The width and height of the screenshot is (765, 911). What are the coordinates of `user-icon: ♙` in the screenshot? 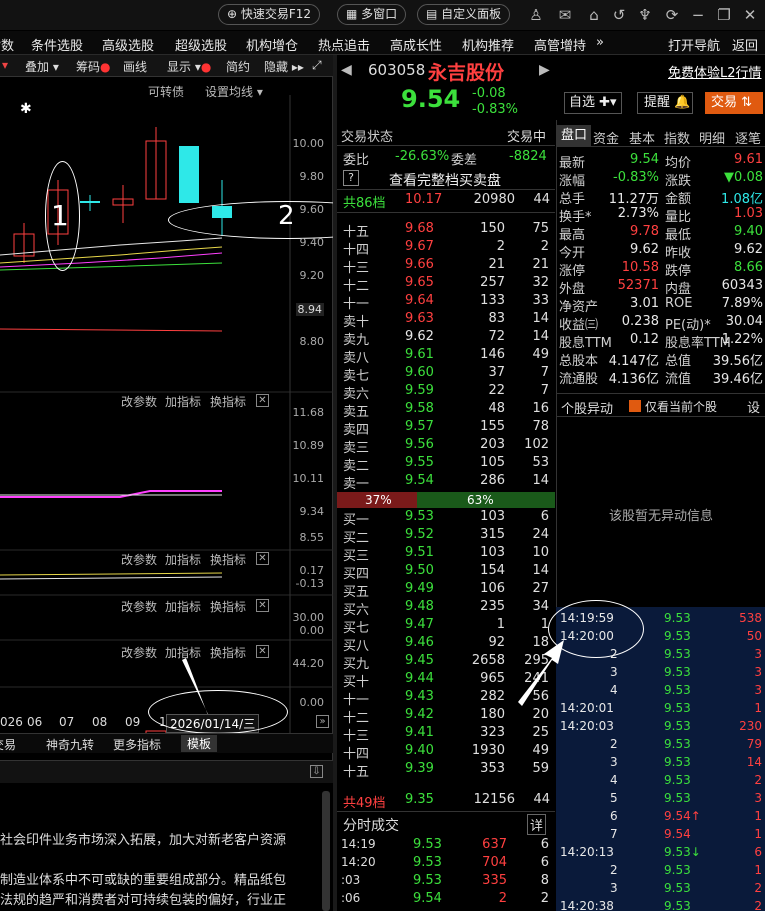 It's located at (536, 15).